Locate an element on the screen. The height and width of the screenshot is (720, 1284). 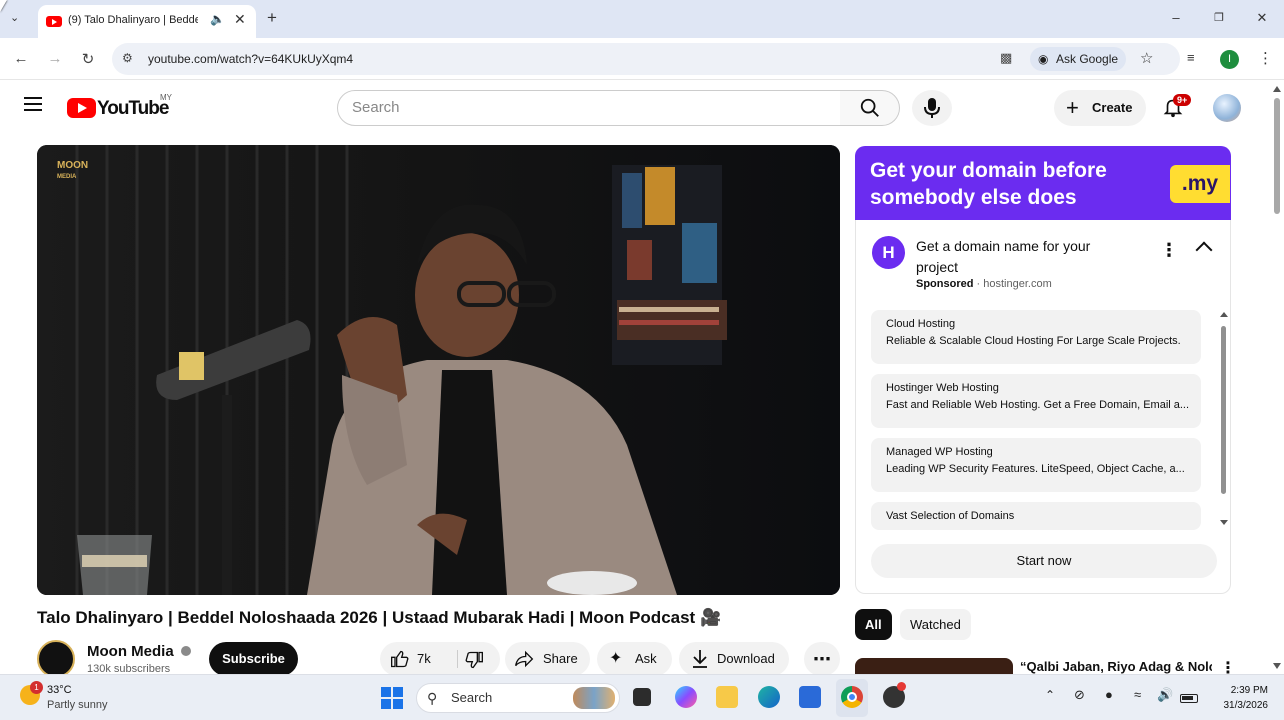
taskbar-search-box: ⚲ Search is located at coordinates (518, 698).